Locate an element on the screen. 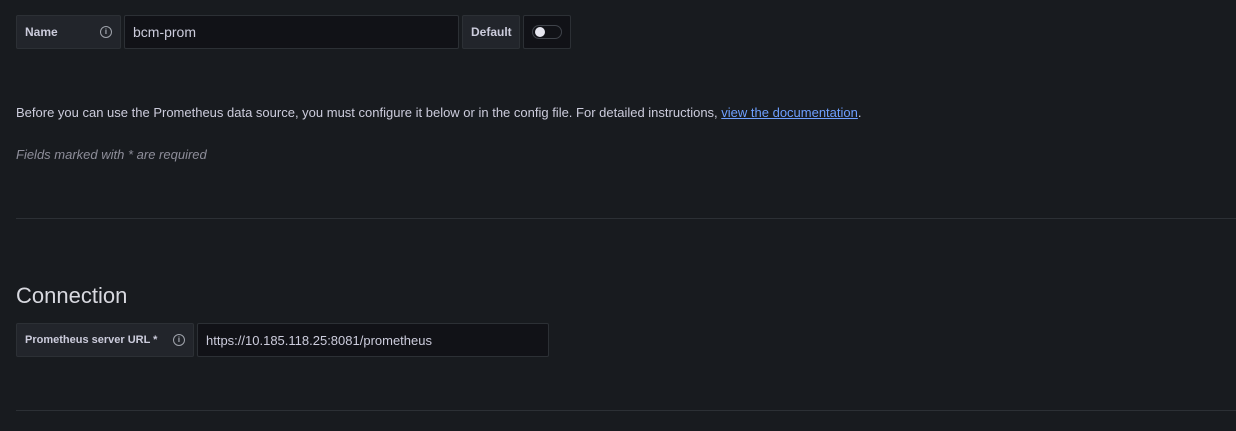  name-input is located at coordinates (291, 32).